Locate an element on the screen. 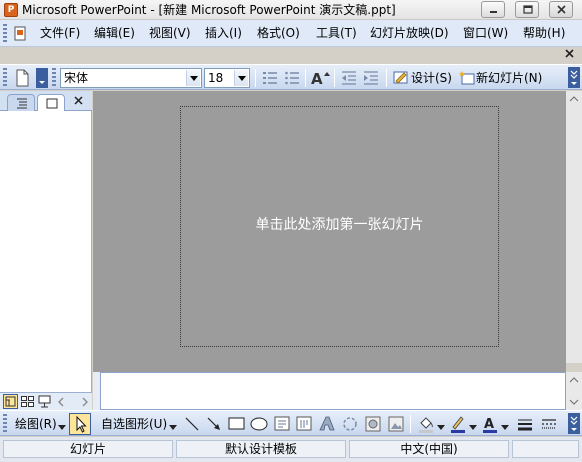  decrease-indent-icon is located at coordinates (349, 78).